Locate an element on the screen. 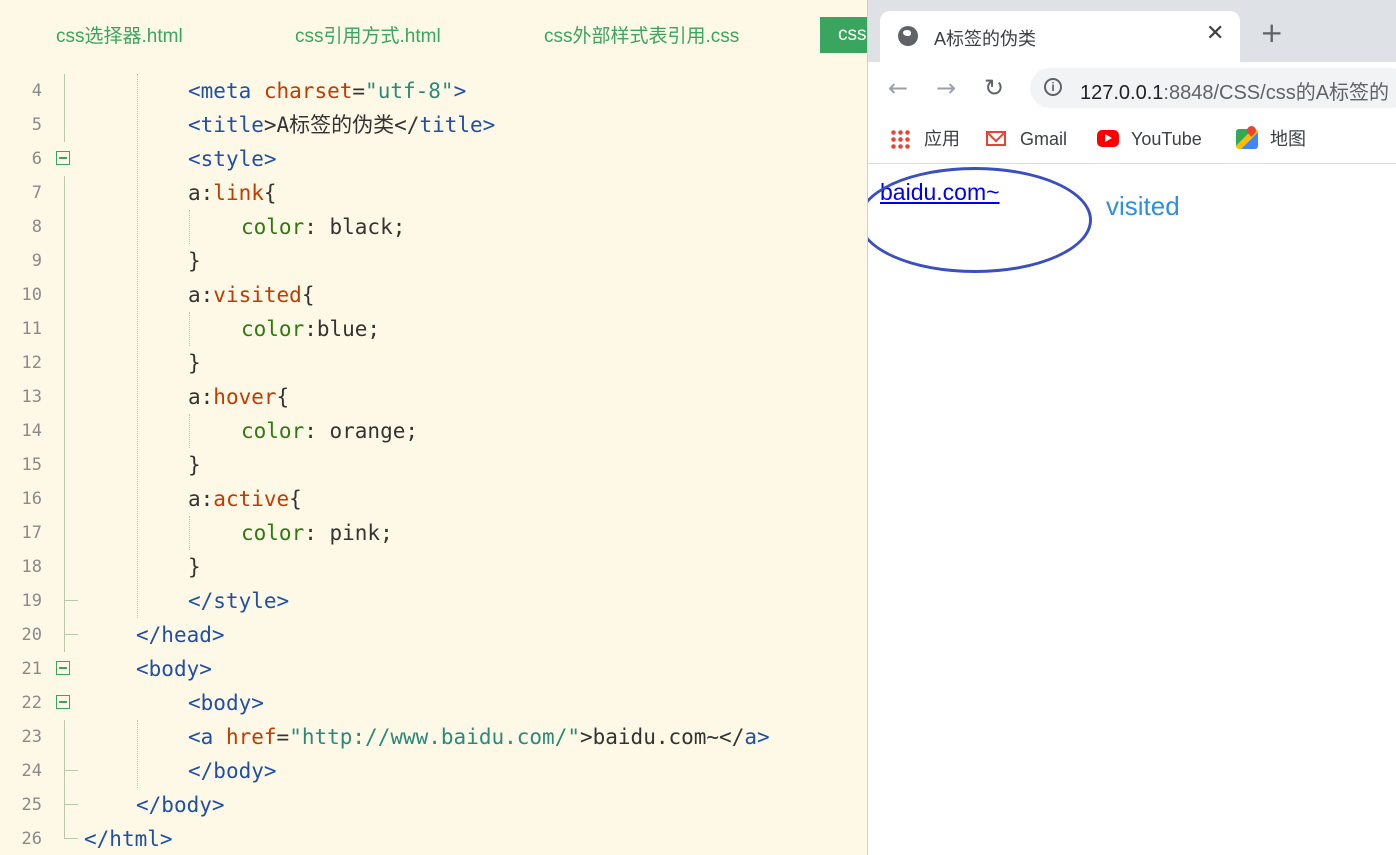 This screenshot has height=855, width=1396. line-number: 10 is located at coordinates (31, 295).